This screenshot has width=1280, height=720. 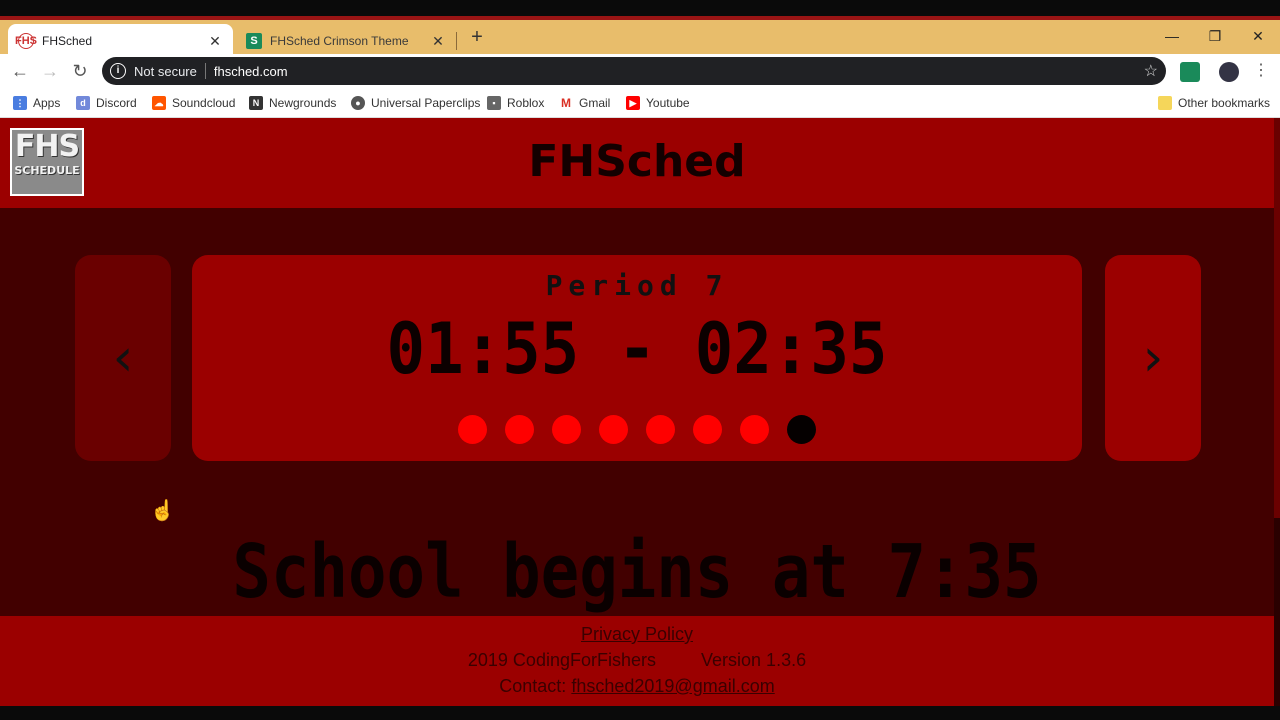 I want to click on sheets-extension-icon, so click(x=1190, y=72).